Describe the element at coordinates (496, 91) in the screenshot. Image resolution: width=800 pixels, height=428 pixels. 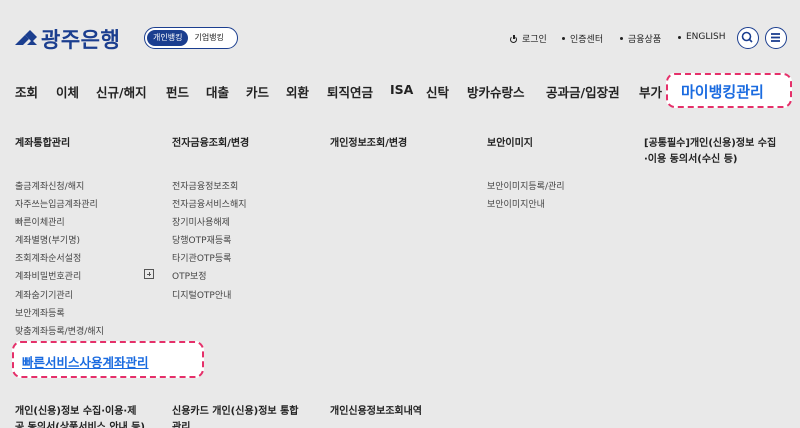
I see `gnb-item-bancassurance: 방카슈랑스` at that location.